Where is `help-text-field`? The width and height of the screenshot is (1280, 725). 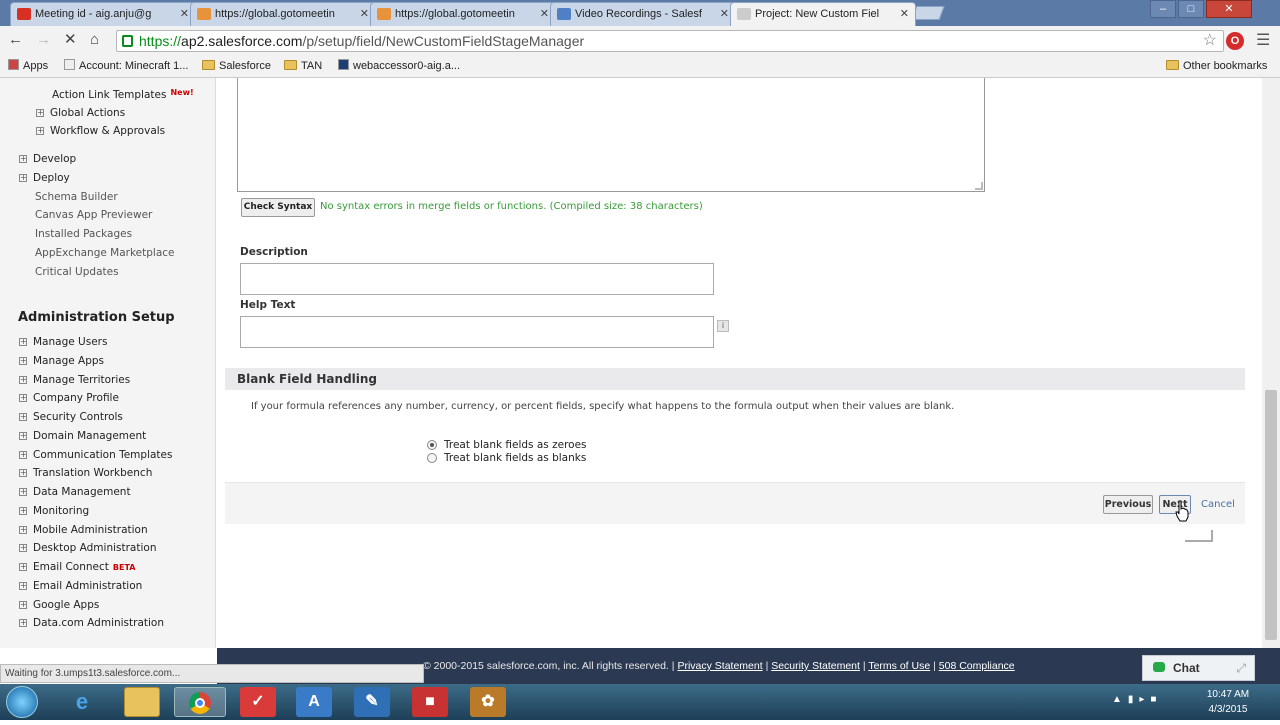
help-text-field is located at coordinates (477, 332).